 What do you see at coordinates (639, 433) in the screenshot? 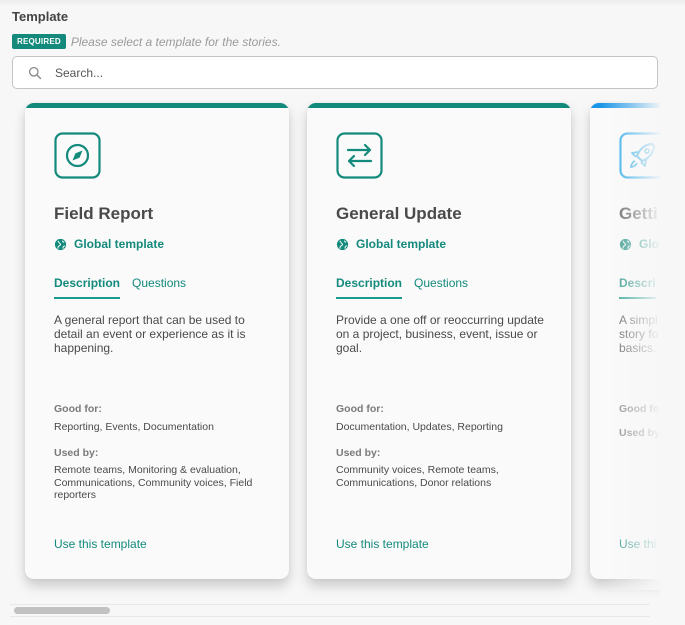
I see `used-by-label: Used by` at bounding box center [639, 433].